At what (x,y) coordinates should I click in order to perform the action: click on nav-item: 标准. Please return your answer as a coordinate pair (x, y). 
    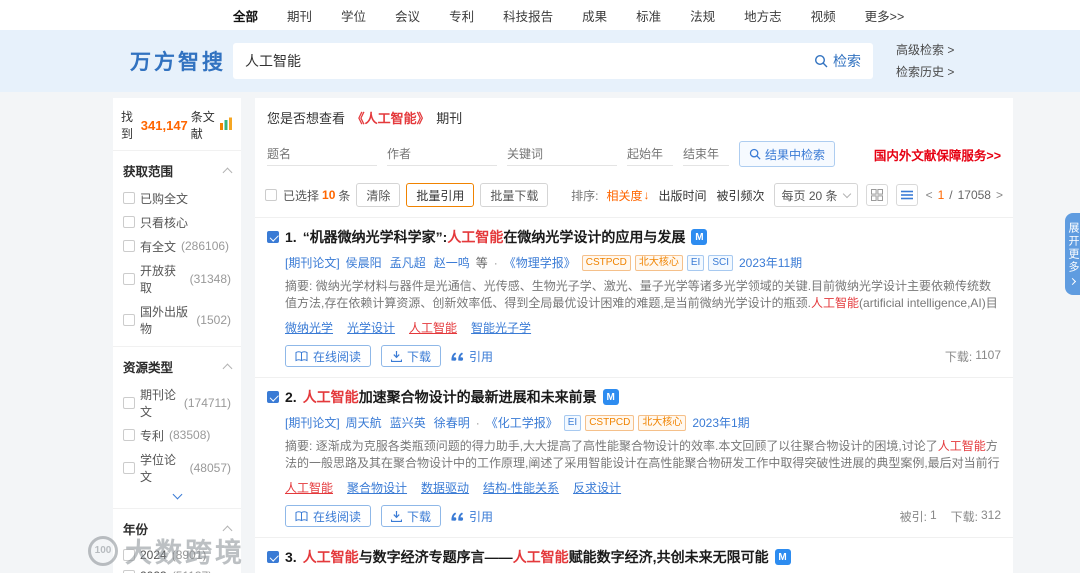
    Looking at the image, I should click on (648, 15).